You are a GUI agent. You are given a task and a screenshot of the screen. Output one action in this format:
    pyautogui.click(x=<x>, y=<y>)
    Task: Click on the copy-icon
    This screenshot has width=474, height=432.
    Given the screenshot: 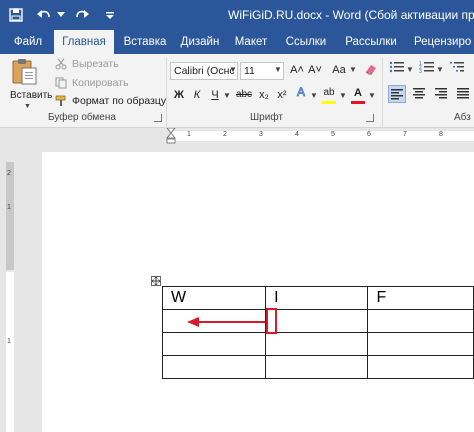 What is the action you would take?
    pyautogui.click(x=61, y=83)
    